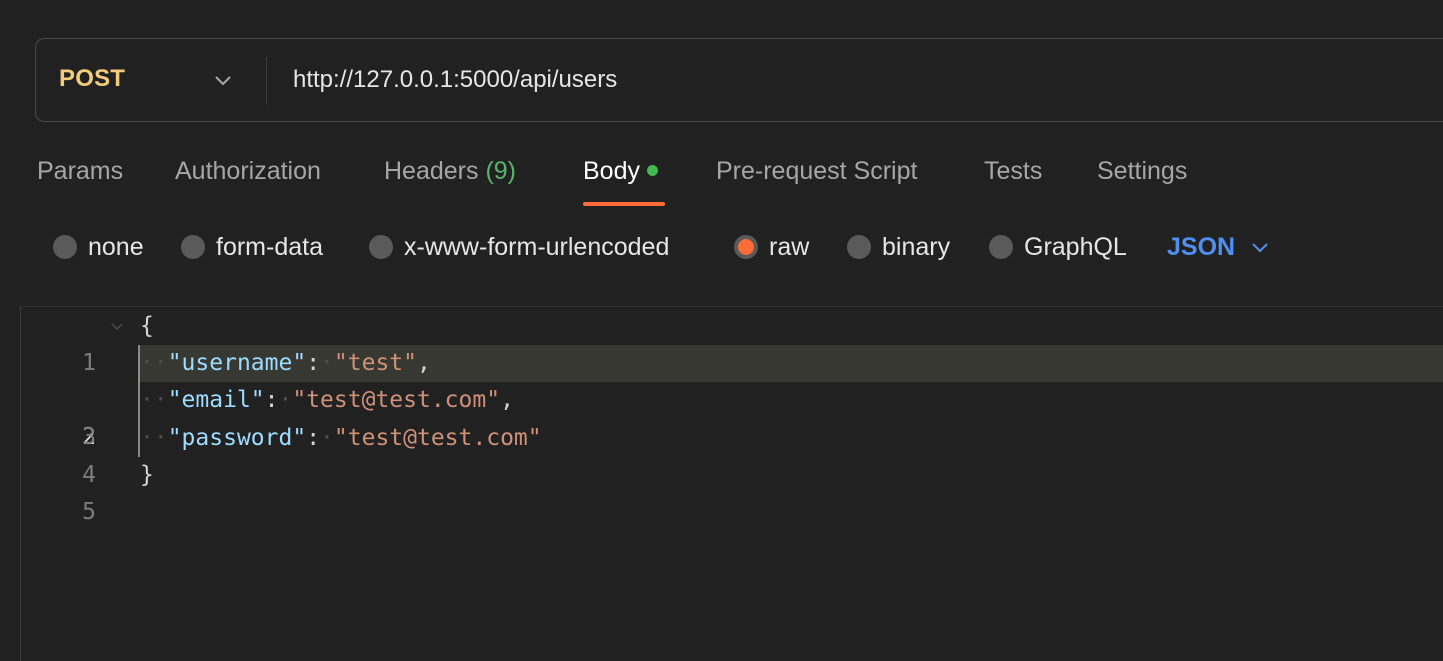  Describe the element at coordinates (611, 171) in the screenshot. I see `tab-label: Body` at that location.